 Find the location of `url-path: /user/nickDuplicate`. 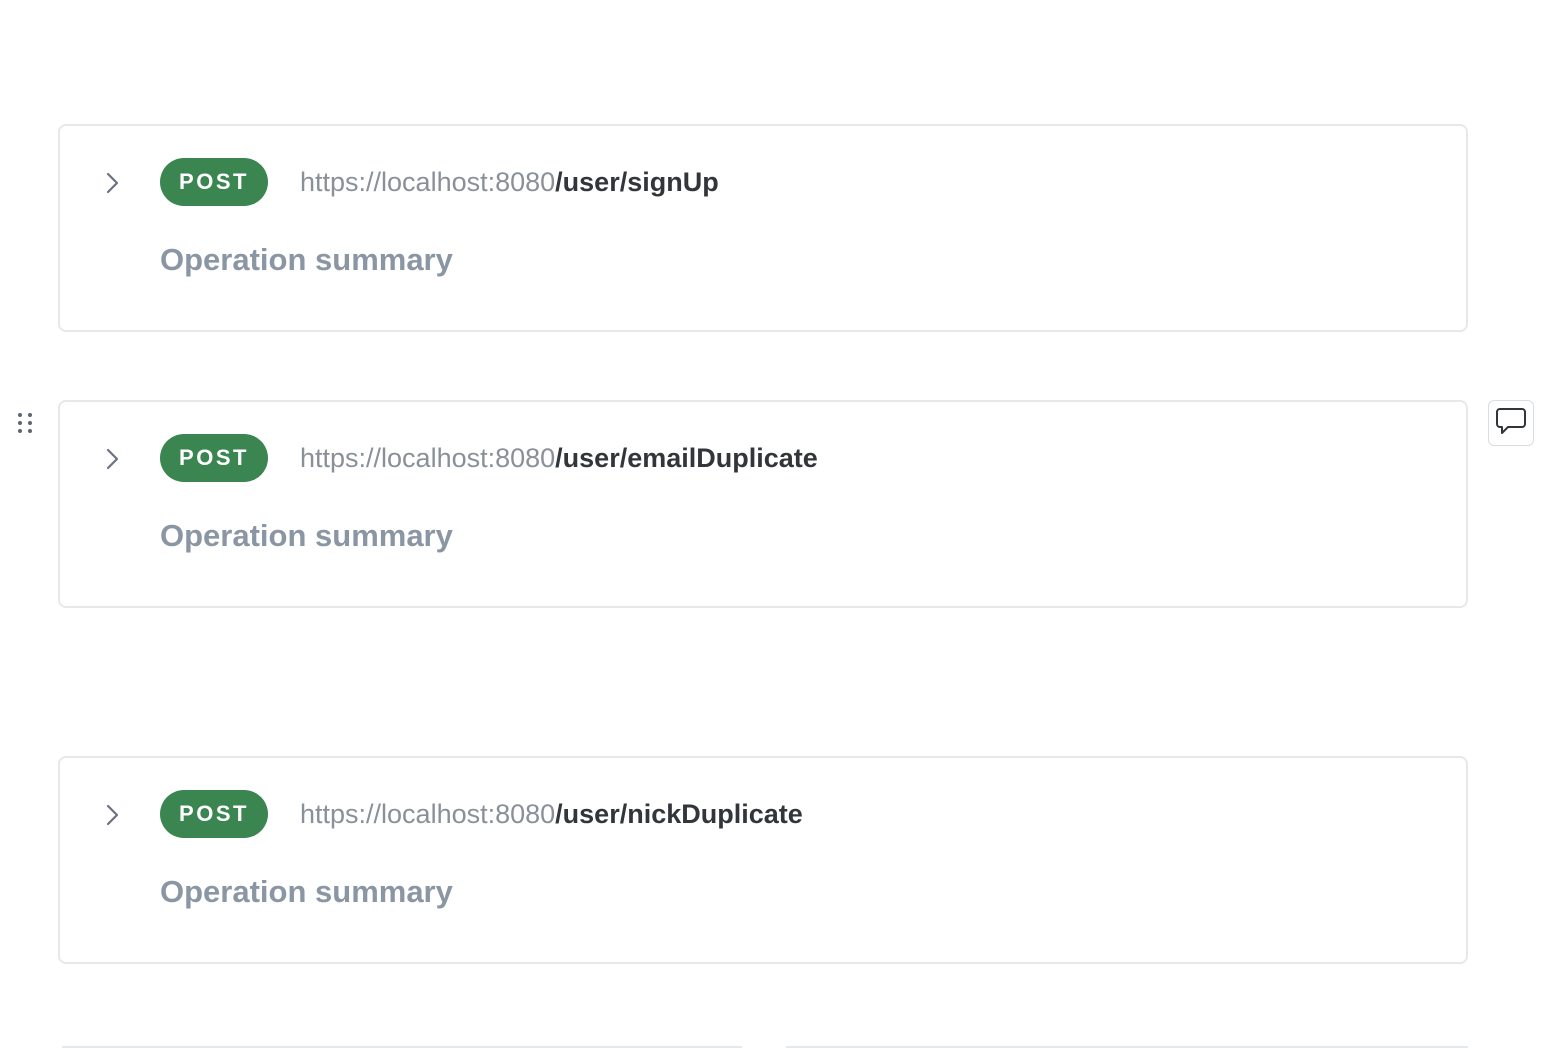

url-path: /user/nickDuplicate is located at coordinates (679, 814).